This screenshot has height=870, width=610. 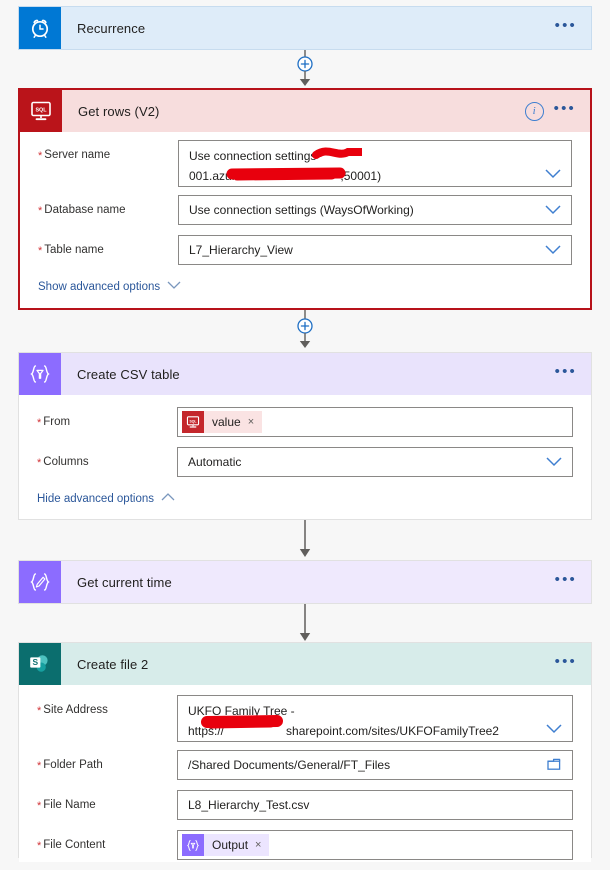 What do you see at coordinates (36, 662) in the screenshot?
I see `svg-text: S` at bounding box center [36, 662].